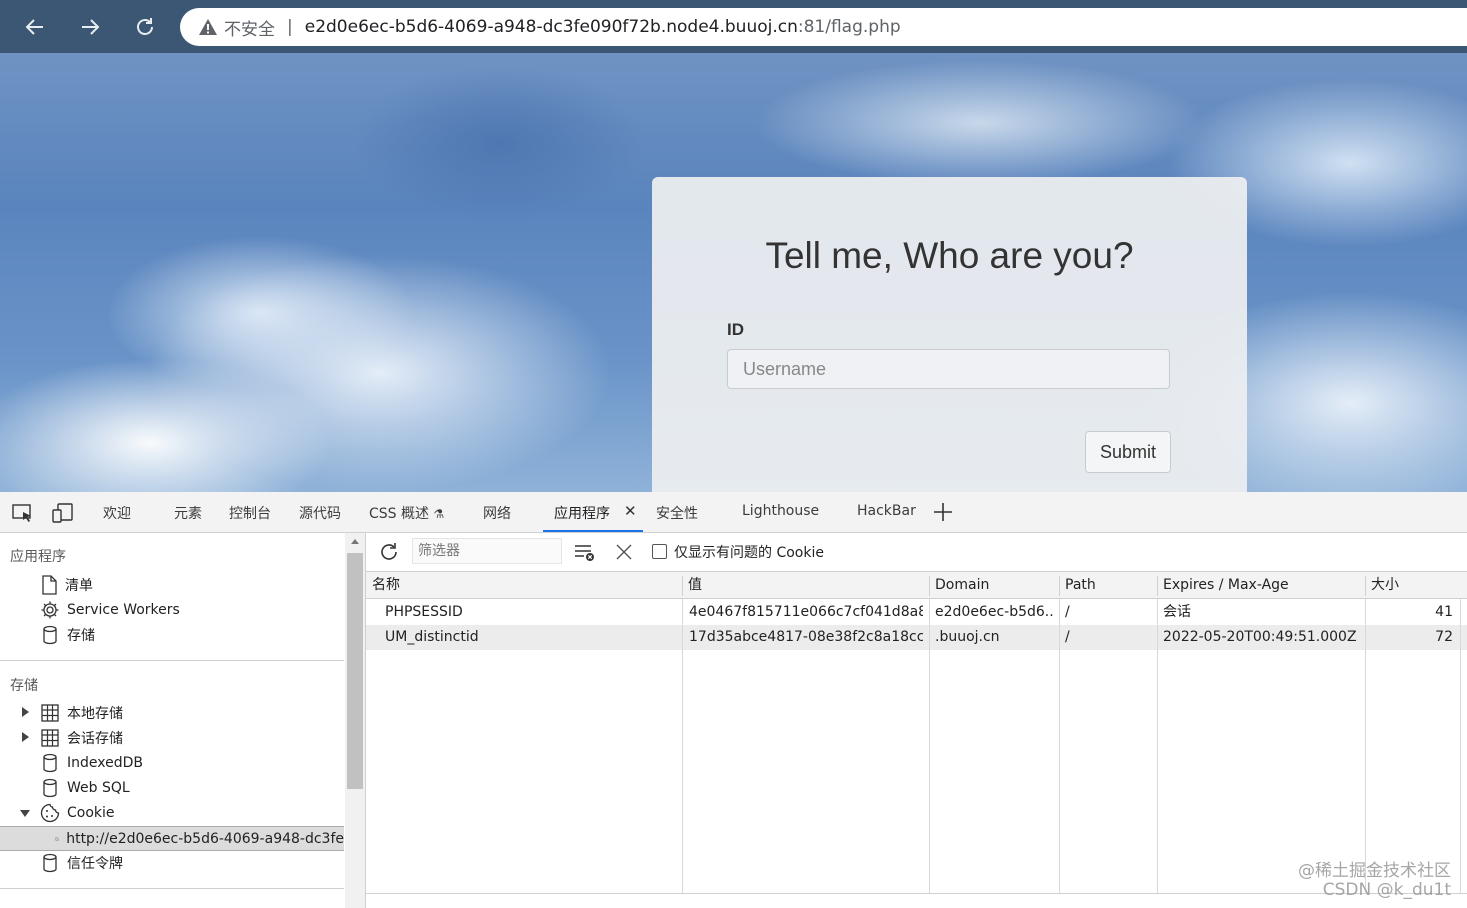  Describe the element at coordinates (399, 514) in the screenshot. I see `tab-css-overview-label: CSS 概述` at that location.